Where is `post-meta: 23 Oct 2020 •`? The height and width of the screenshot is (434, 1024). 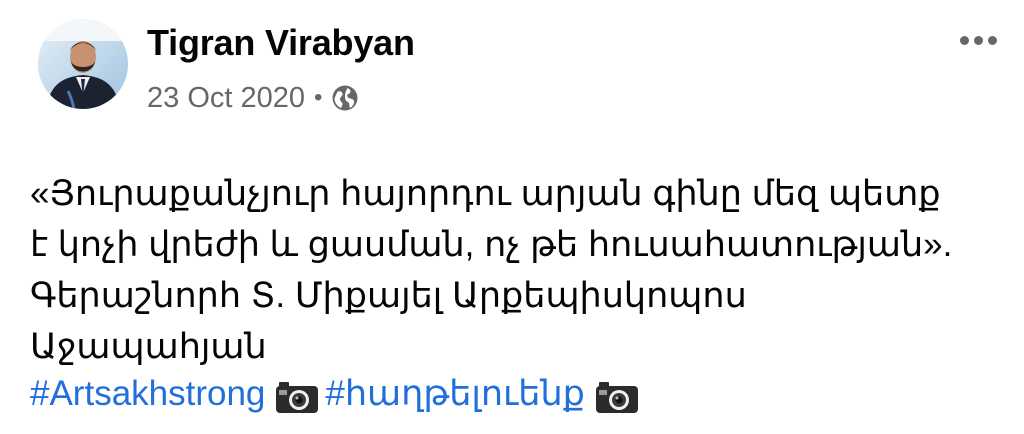 post-meta: 23 Oct 2020 • is located at coordinates (253, 98).